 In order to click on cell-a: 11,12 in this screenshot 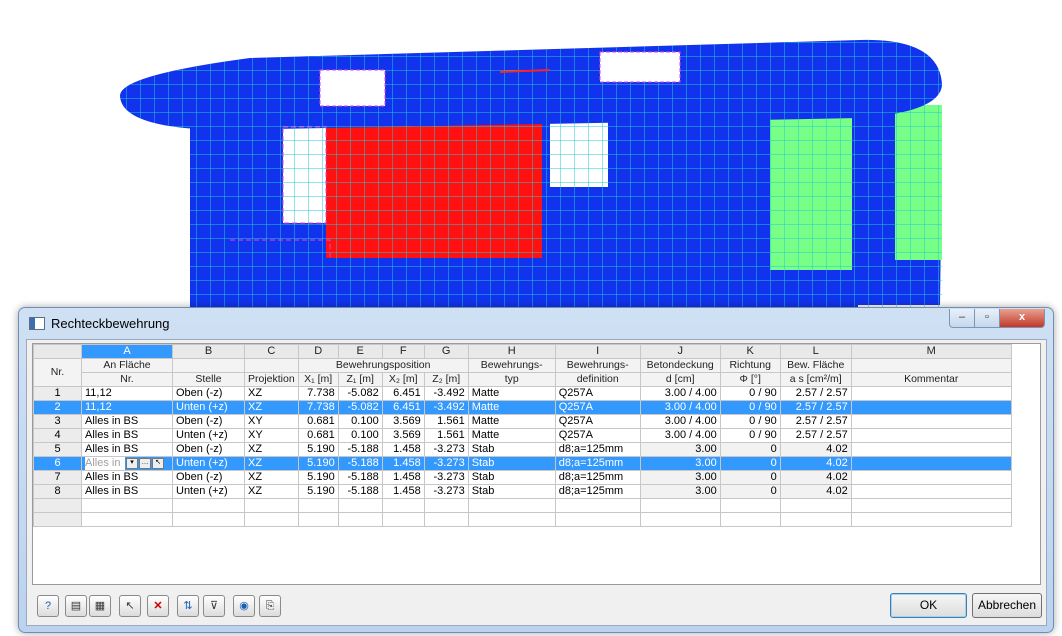, I will do `click(127, 407)`.